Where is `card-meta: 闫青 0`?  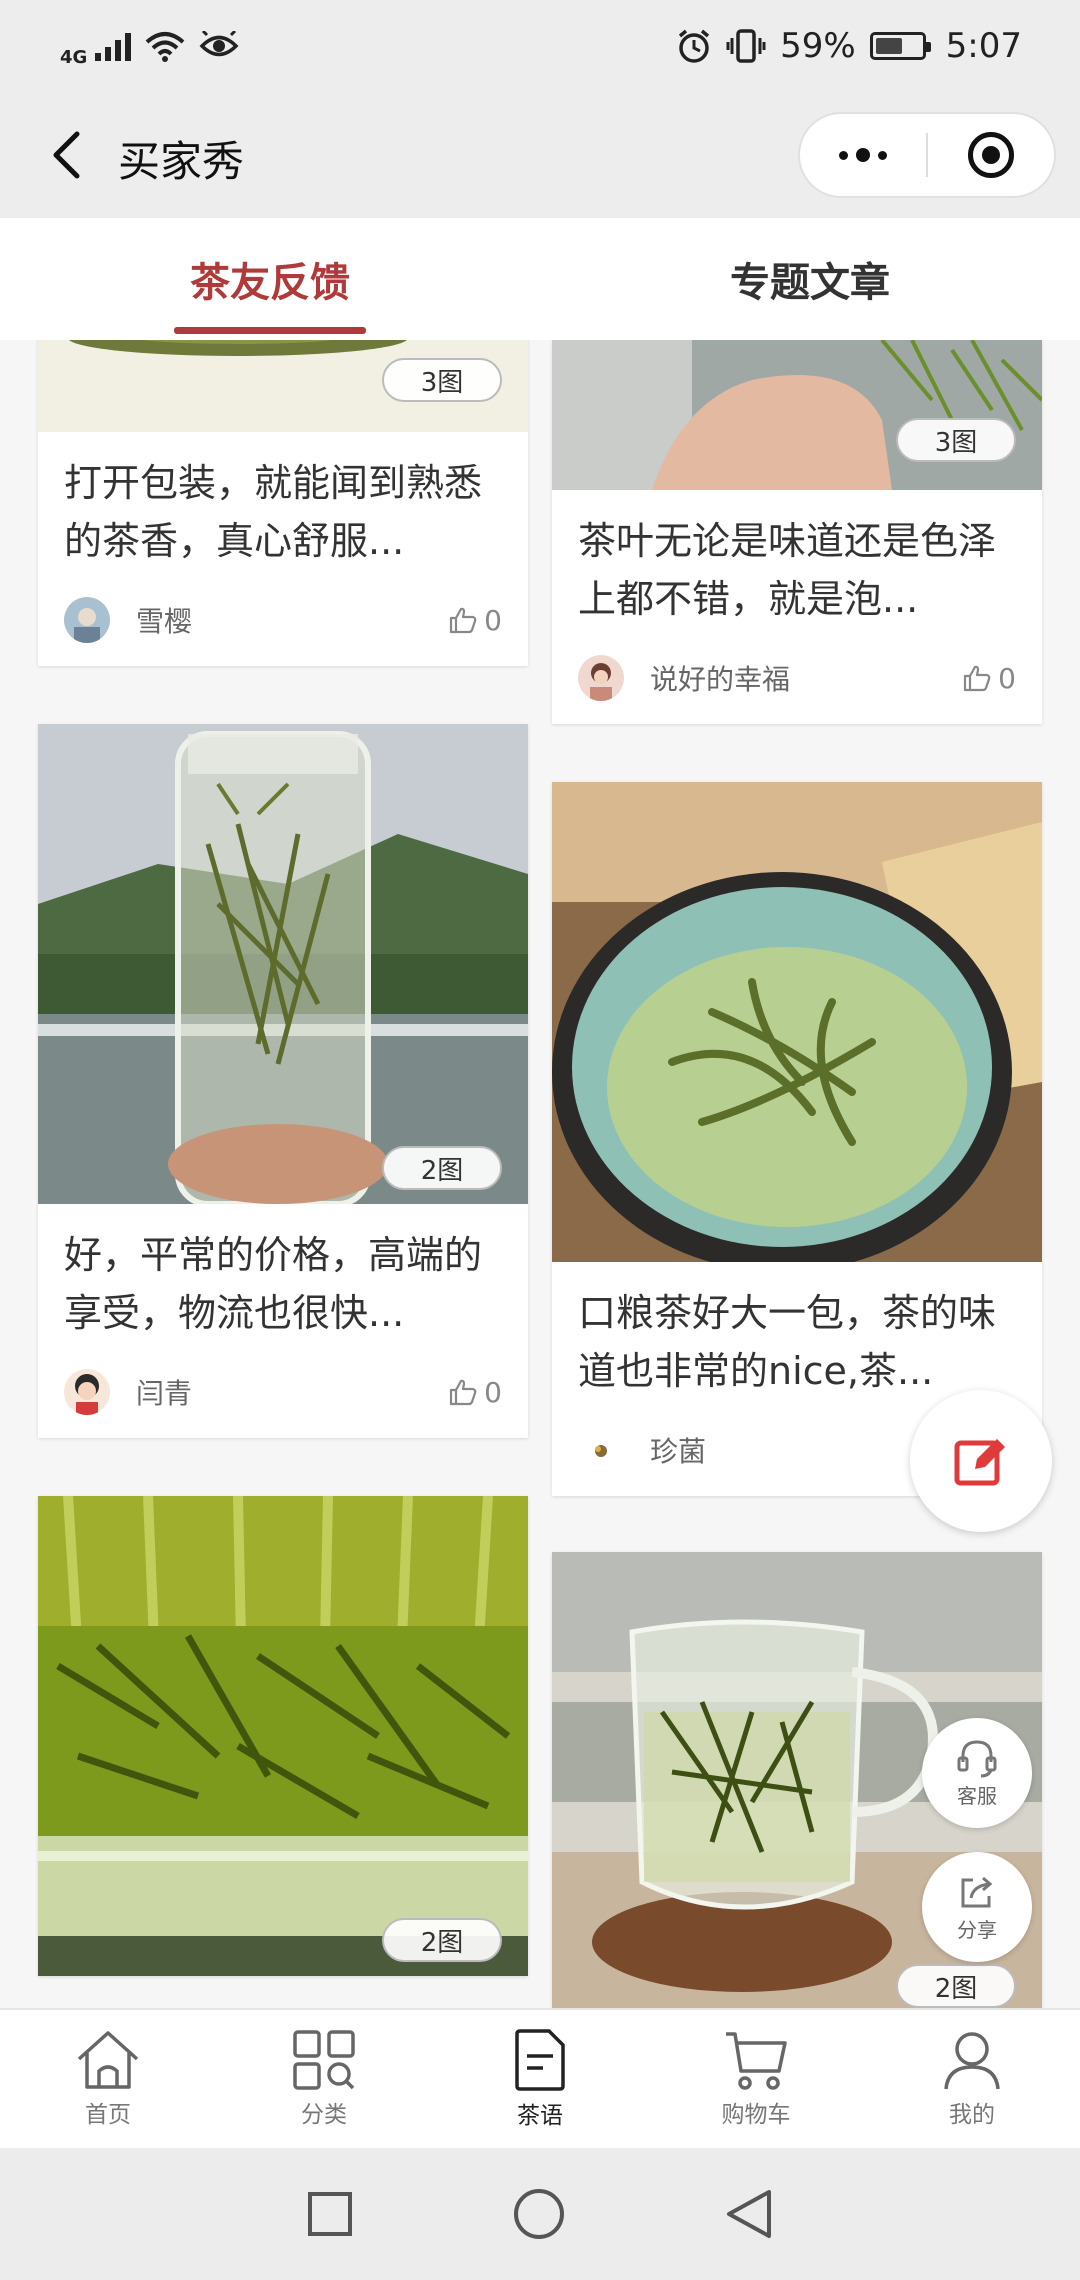
card-meta: 闫青 0 is located at coordinates (283, 1392).